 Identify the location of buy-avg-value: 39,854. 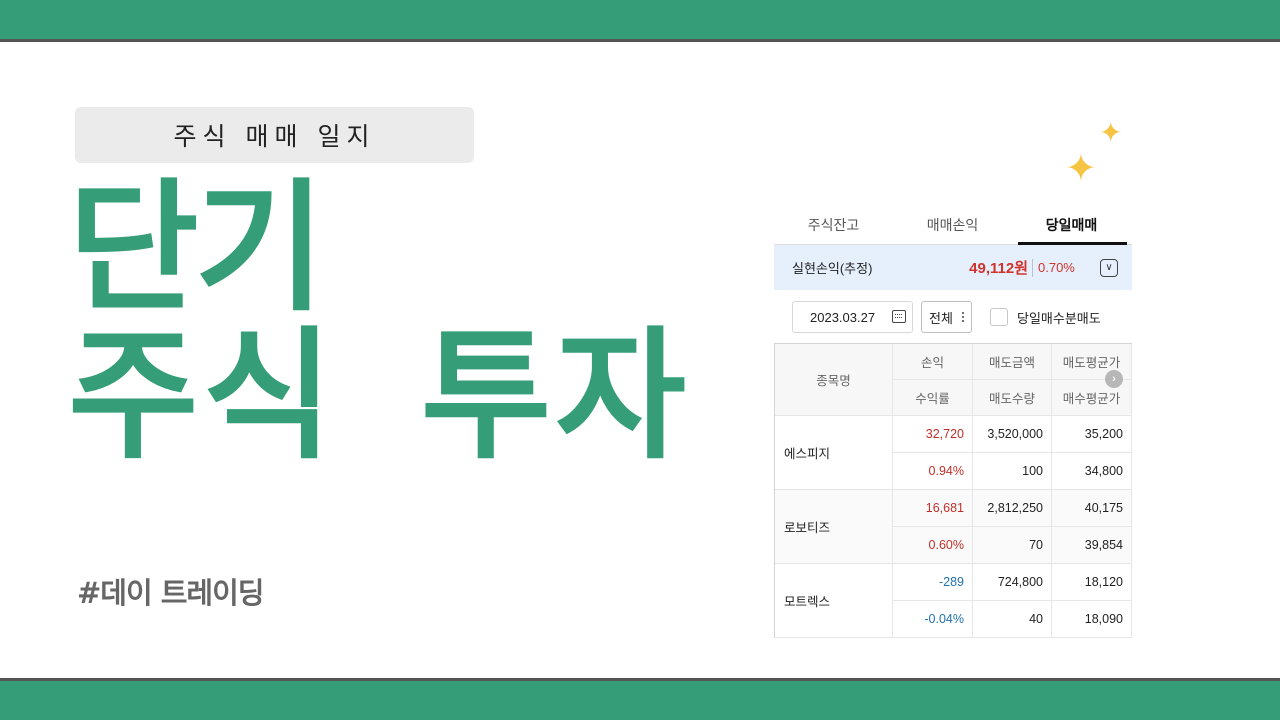
(1092, 545).